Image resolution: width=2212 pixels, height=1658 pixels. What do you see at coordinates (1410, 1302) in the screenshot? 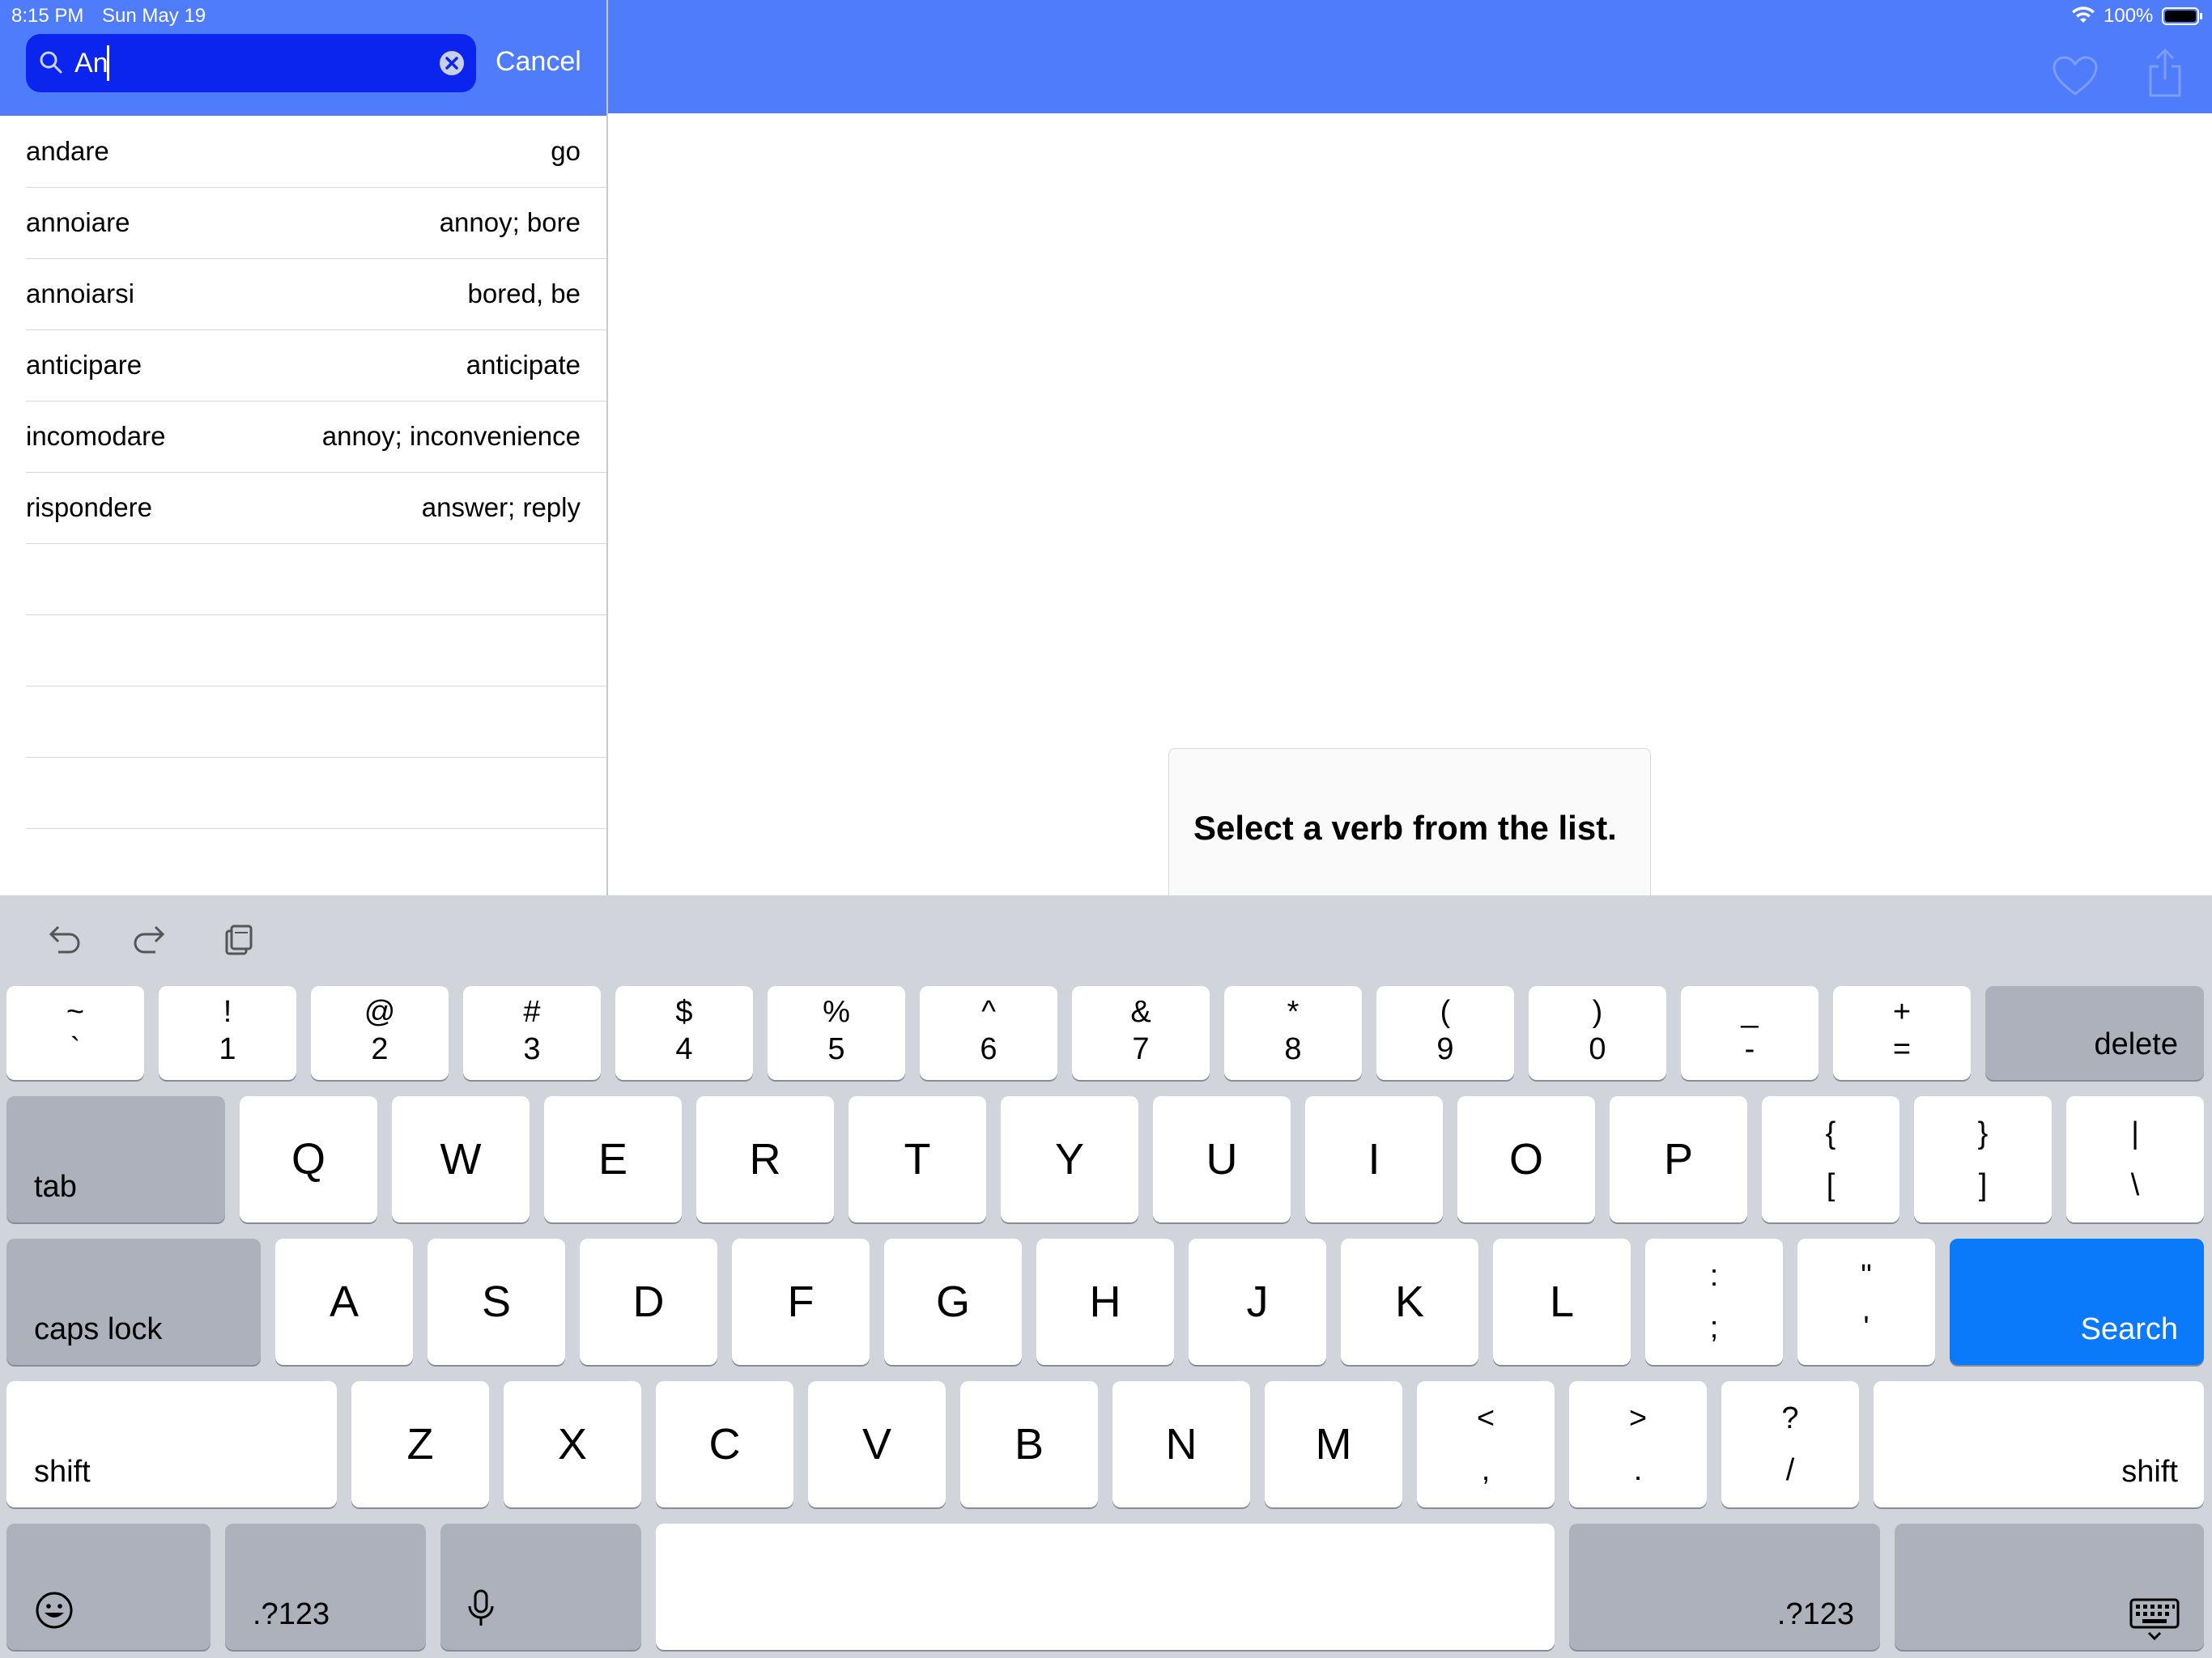
I see `key-k: K` at bounding box center [1410, 1302].